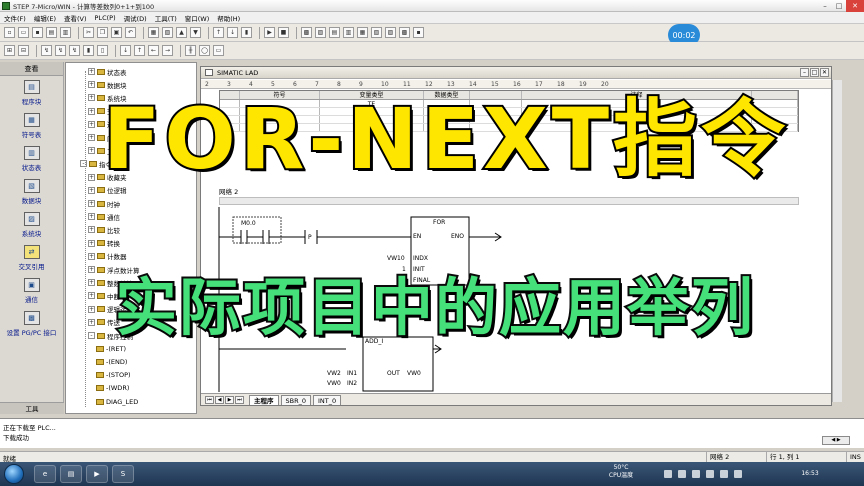  Describe the element at coordinates (31, 290) in the screenshot. I see `nav-item-communication: ▣ 通信` at that location.